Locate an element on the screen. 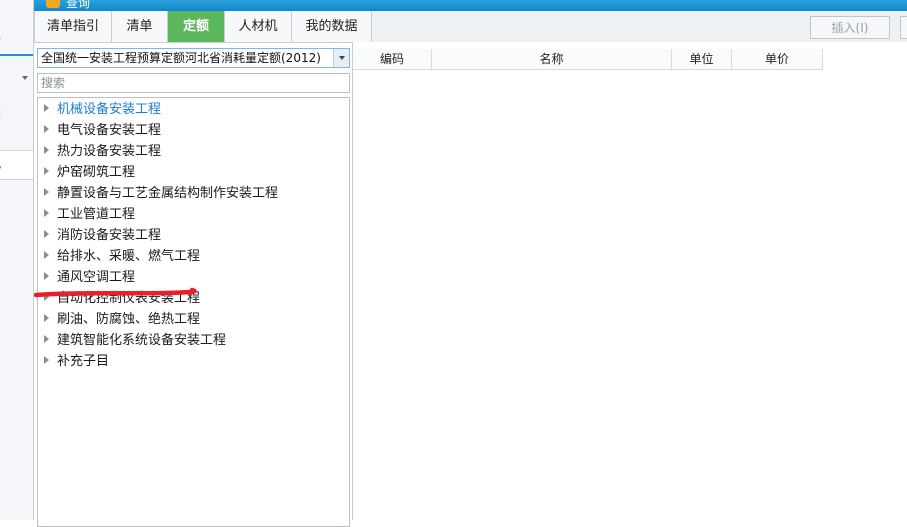 The width and height of the screenshot is (907, 527). tree-item: 炉窑砌筑工程 is located at coordinates (89, 173).